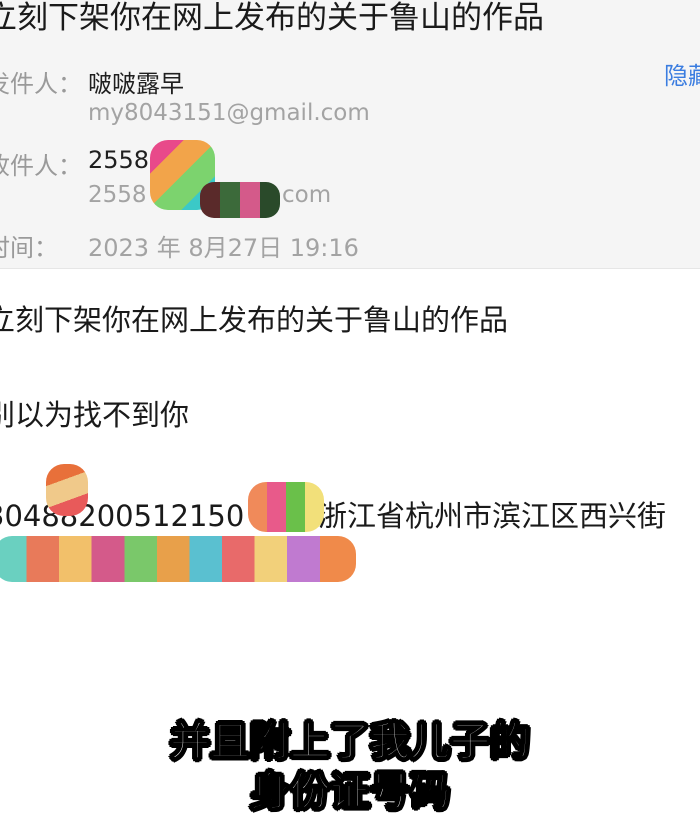 The image size is (700, 826). I want to click on redaction-mosaic-id-top, so click(67, 490).